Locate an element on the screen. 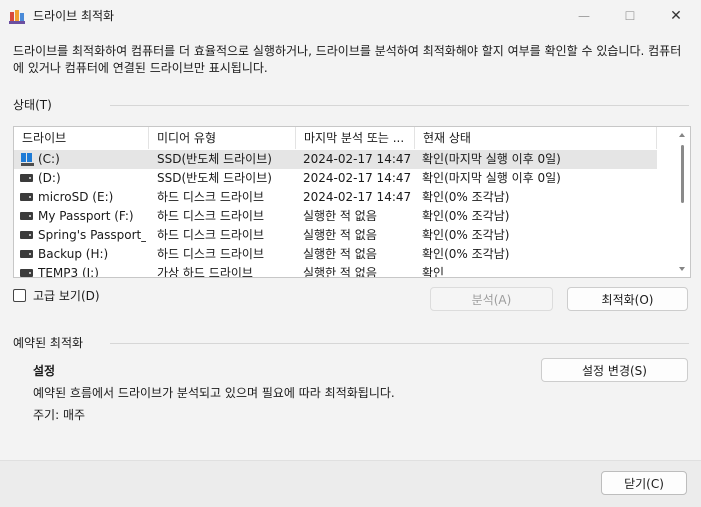 The height and width of the screenshot is (507, 701). status-divider is located at coordinates (399, 105).